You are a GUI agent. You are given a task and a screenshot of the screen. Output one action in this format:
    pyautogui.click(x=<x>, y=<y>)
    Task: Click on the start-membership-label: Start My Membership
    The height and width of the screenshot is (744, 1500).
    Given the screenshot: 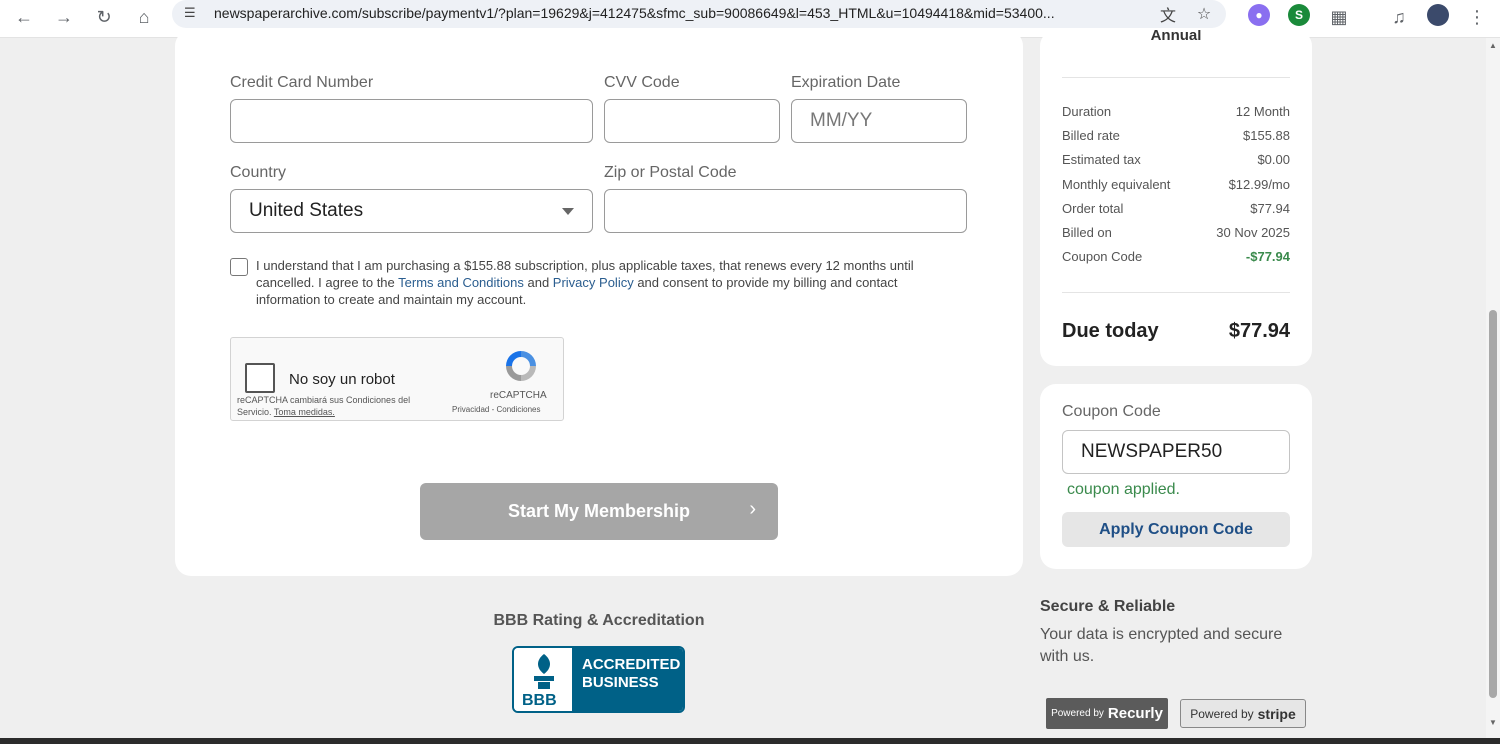 What is the action you would take?
    pyautogui.click(x=599, y=511)
    